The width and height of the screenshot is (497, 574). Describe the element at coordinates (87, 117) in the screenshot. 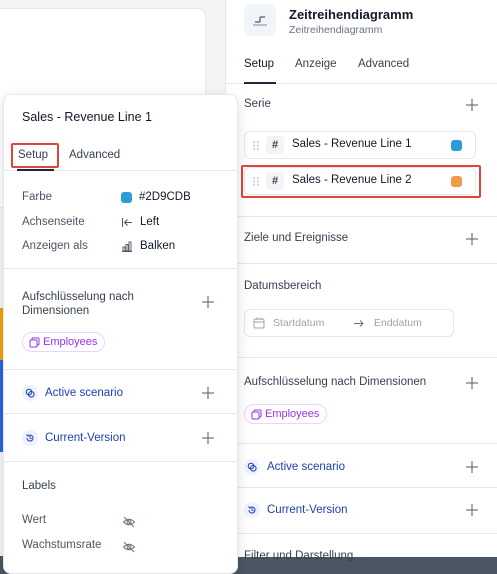

I see `popover-title: Sales - Revenue Line 1` at that location.